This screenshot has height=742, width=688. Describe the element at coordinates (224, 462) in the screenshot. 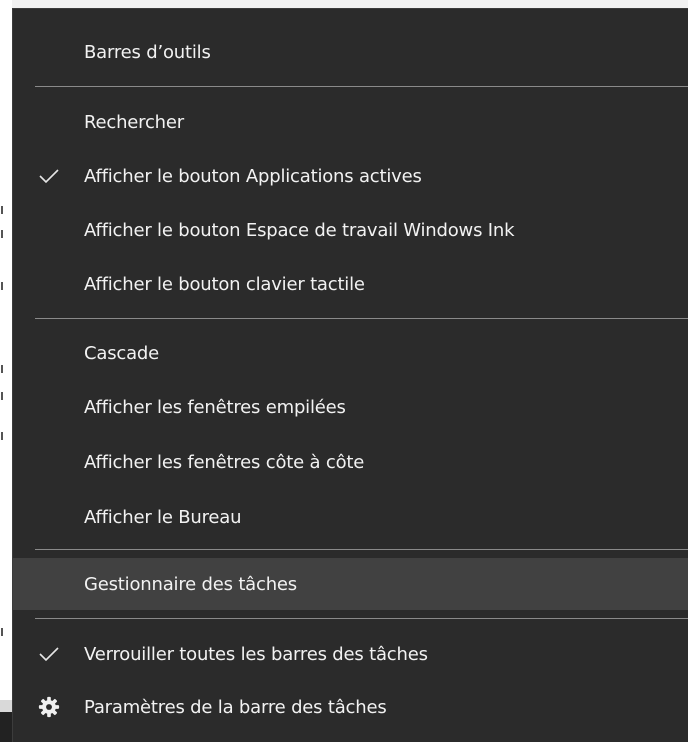

I see `menu-item-label: Afficher les fenêtres côte à côte` at that location.